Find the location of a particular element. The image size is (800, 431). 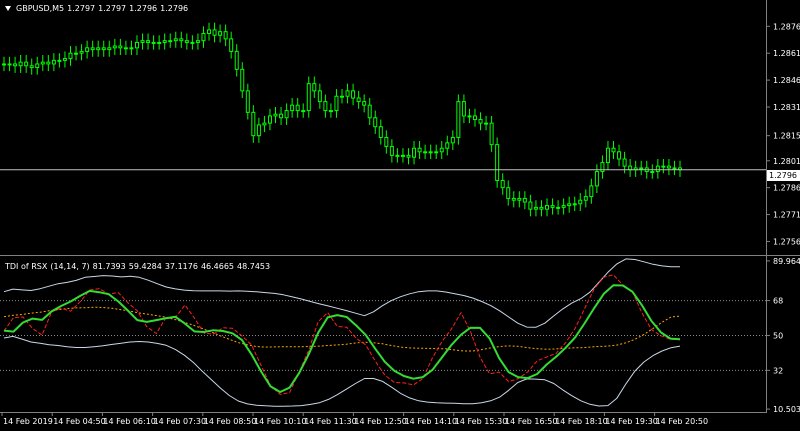

time-tick-label: 14 Feb 19:30 is located at coordinates (631, 421).